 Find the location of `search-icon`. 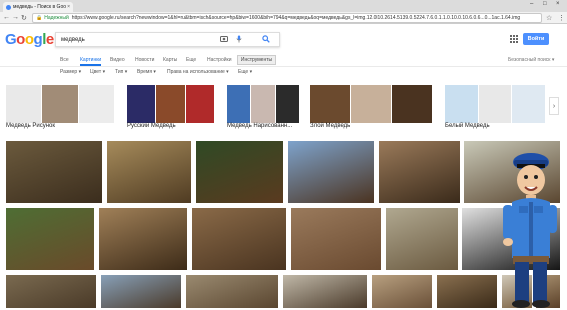

search-icon is located at coordinates (266, 40).